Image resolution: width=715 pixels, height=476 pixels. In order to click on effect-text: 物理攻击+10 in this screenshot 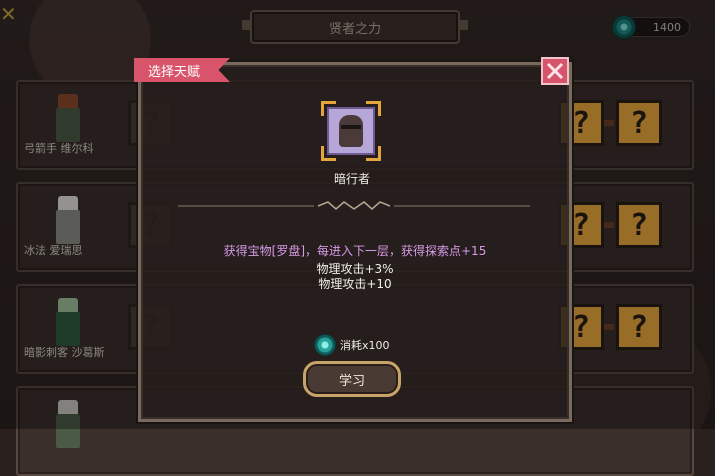, I will do `click(355, 284)`.